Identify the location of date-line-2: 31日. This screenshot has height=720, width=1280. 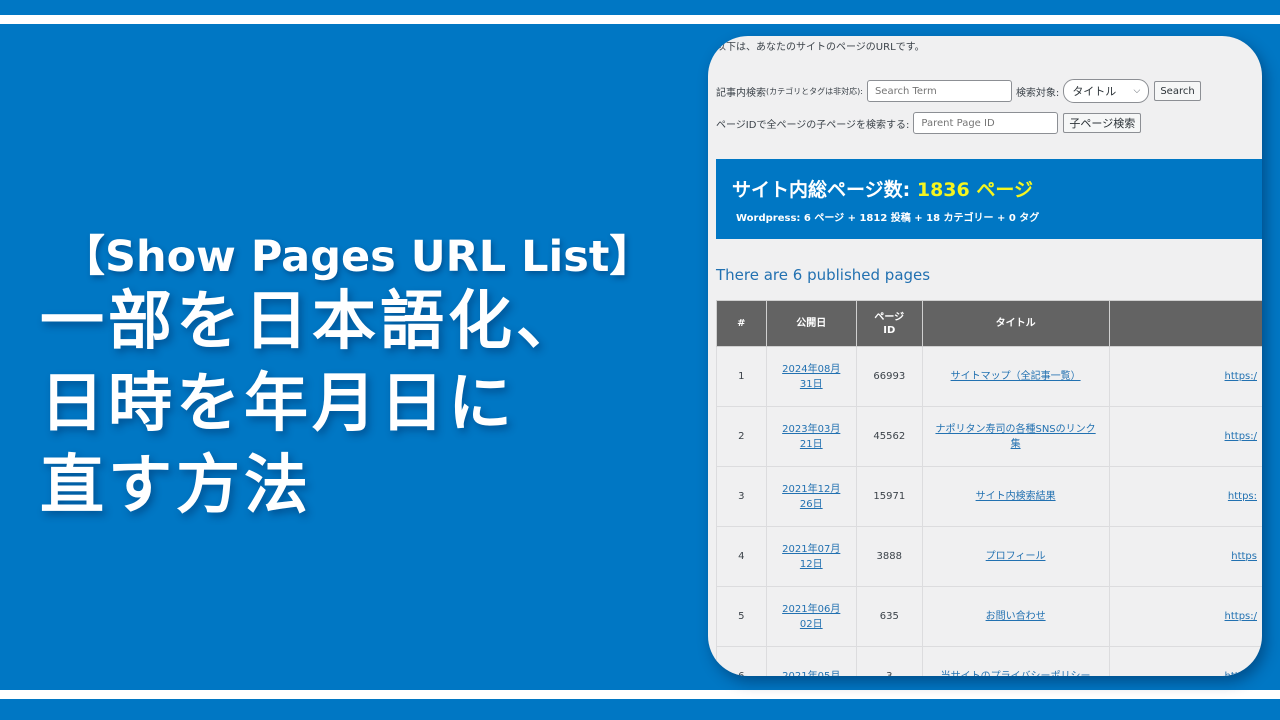
(811, 384).